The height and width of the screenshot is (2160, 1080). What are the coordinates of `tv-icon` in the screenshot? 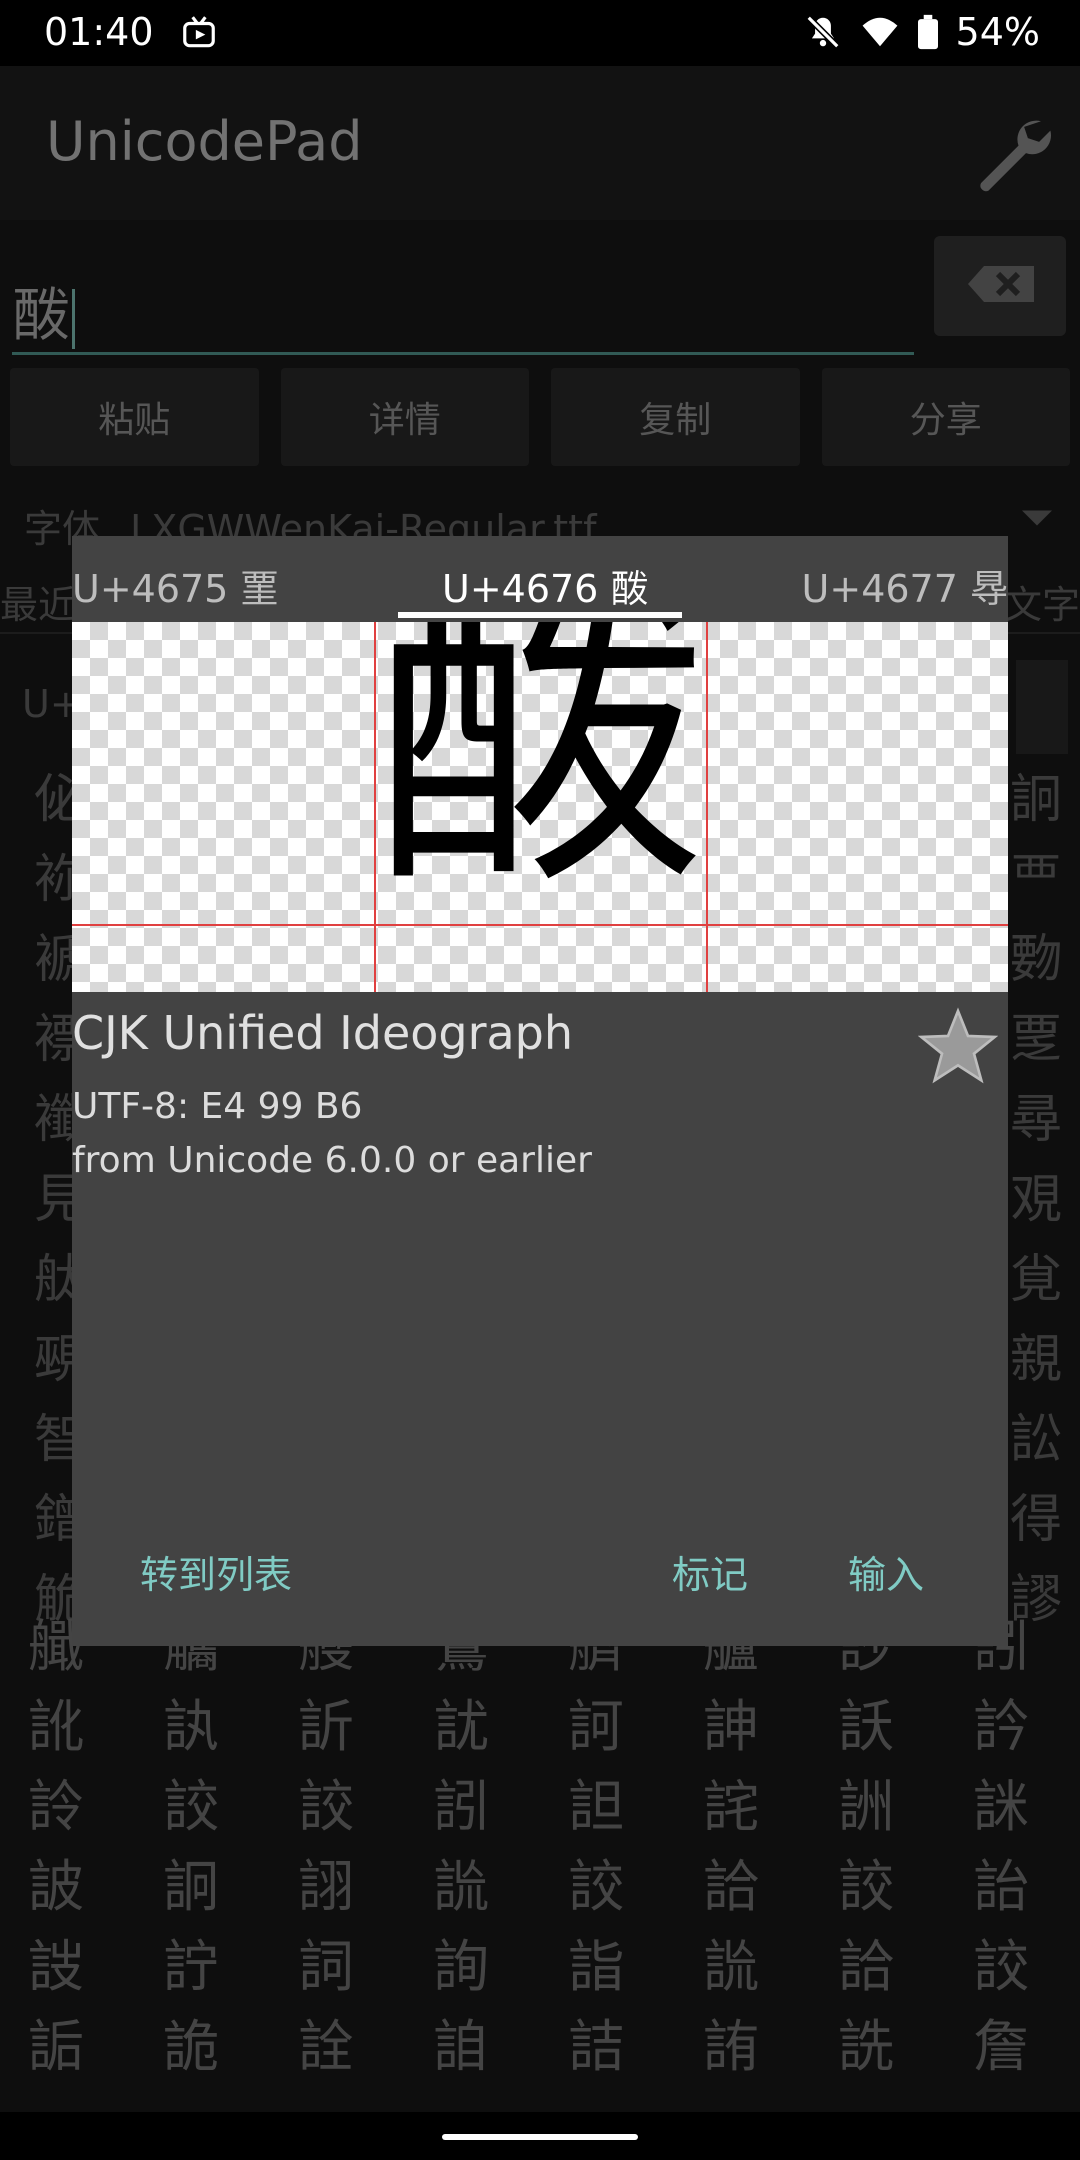 It's located at (199, 32).